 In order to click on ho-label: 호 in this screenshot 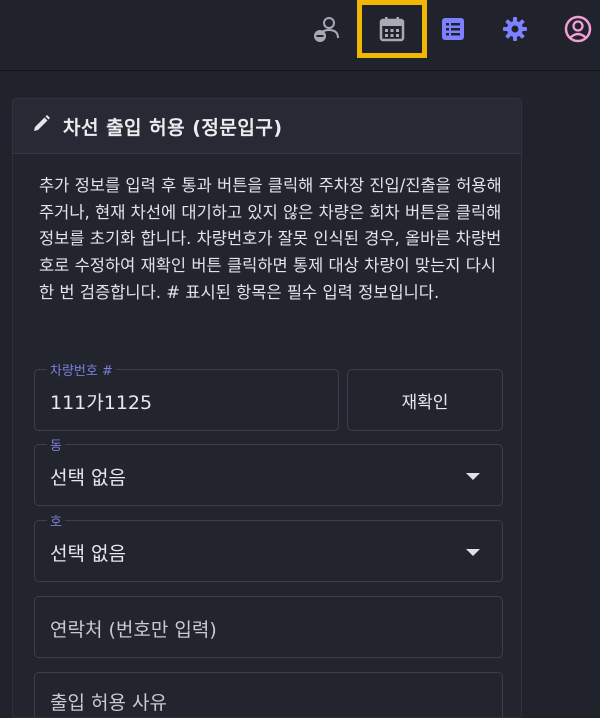, I will do `click(56, 520)`.